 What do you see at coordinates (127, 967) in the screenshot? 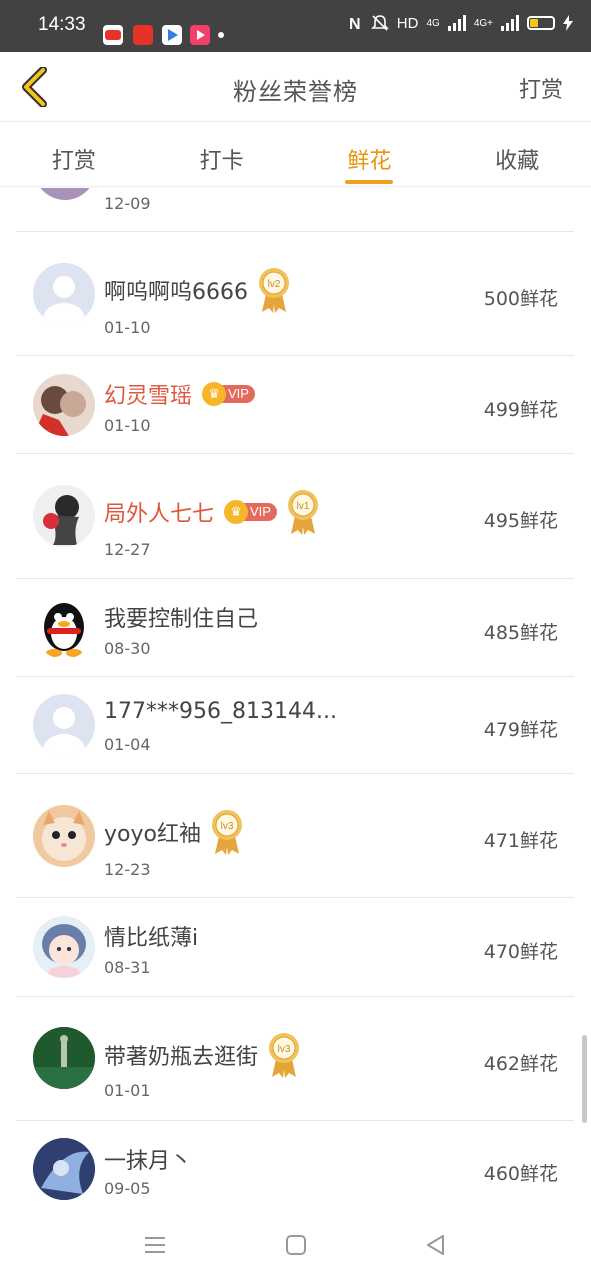
I see `list-item-date: 08-31` at bounding box center [127, 967].